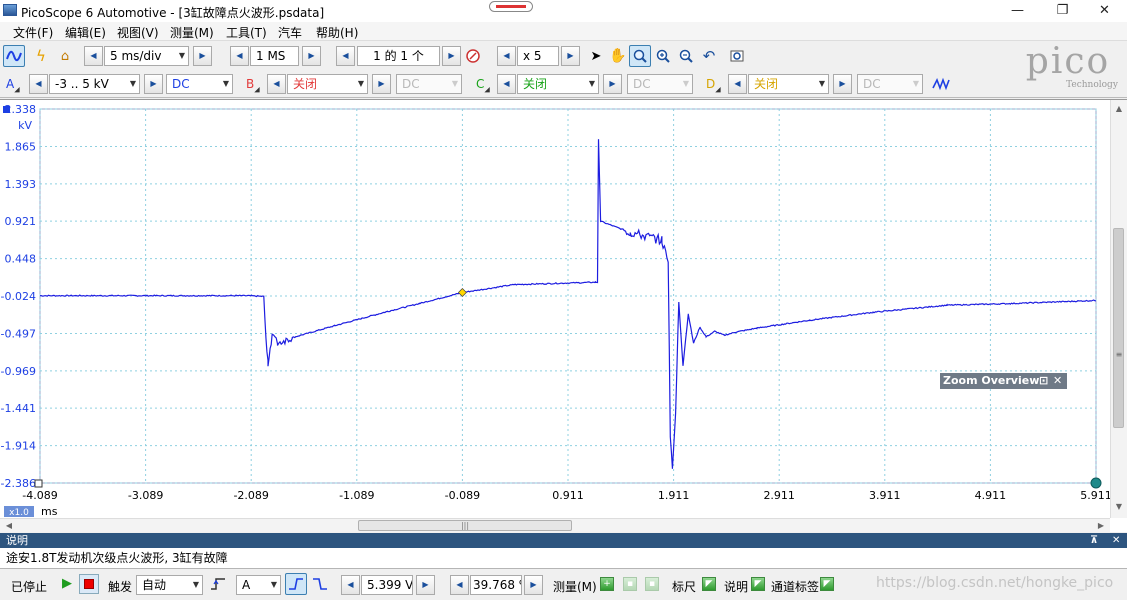 The image size is (1127, 600). I want to click on channel-b-range-prev-button: ◀, so click(276, 84).